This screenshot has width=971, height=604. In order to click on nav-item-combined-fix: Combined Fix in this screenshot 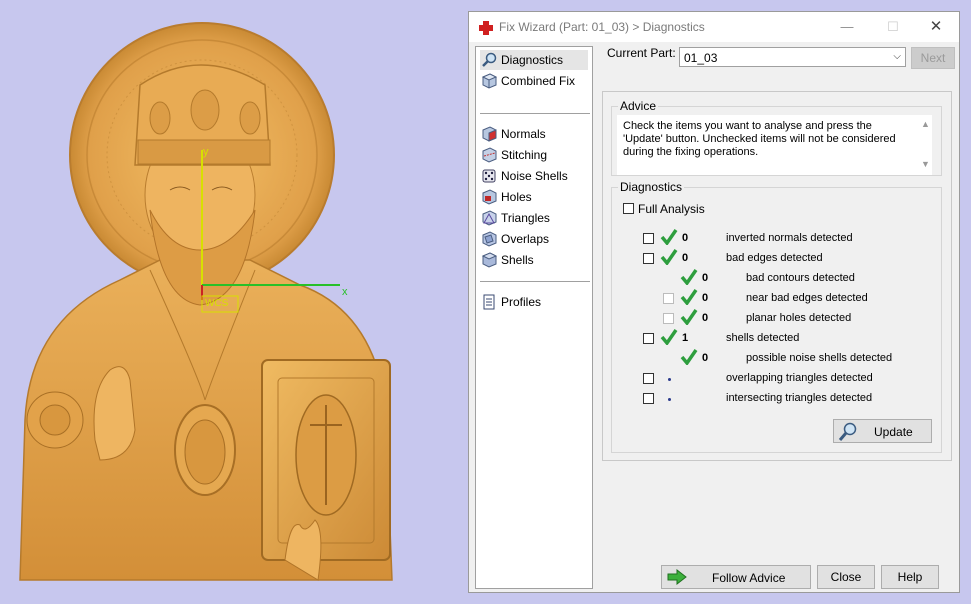, I will do `click(534, 81)`.